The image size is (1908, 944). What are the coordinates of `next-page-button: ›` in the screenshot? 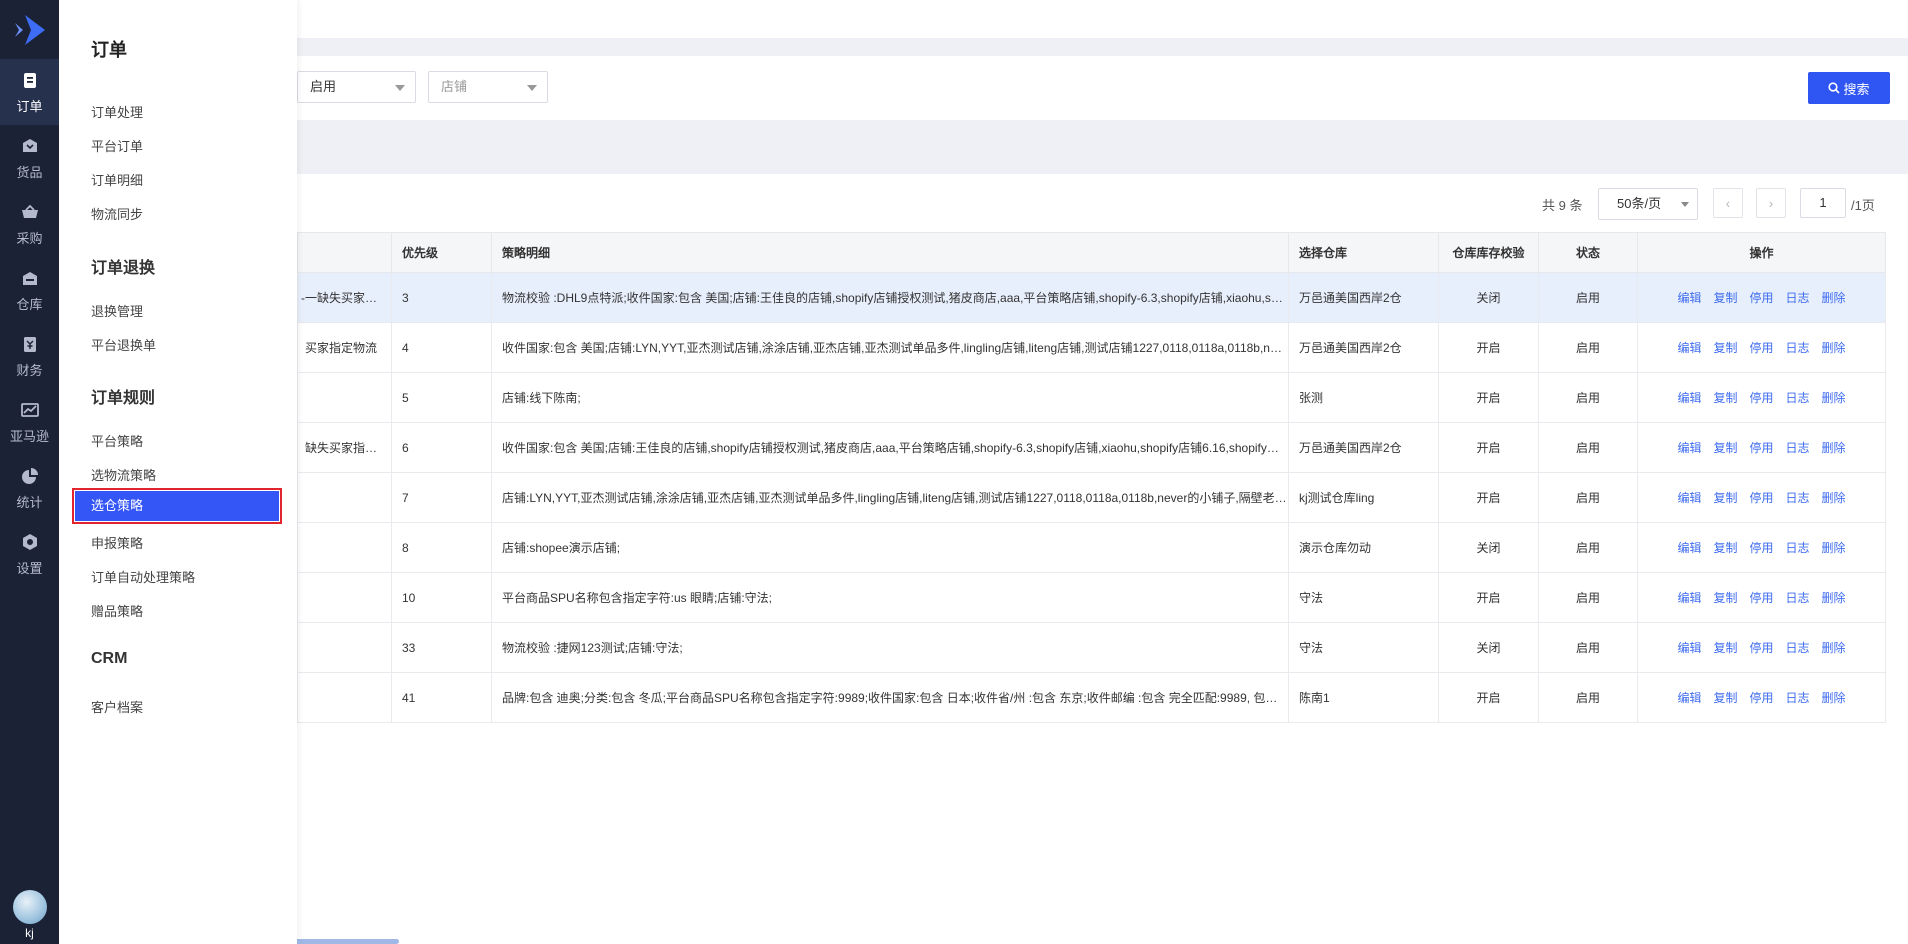 It's located at (1771, 203).